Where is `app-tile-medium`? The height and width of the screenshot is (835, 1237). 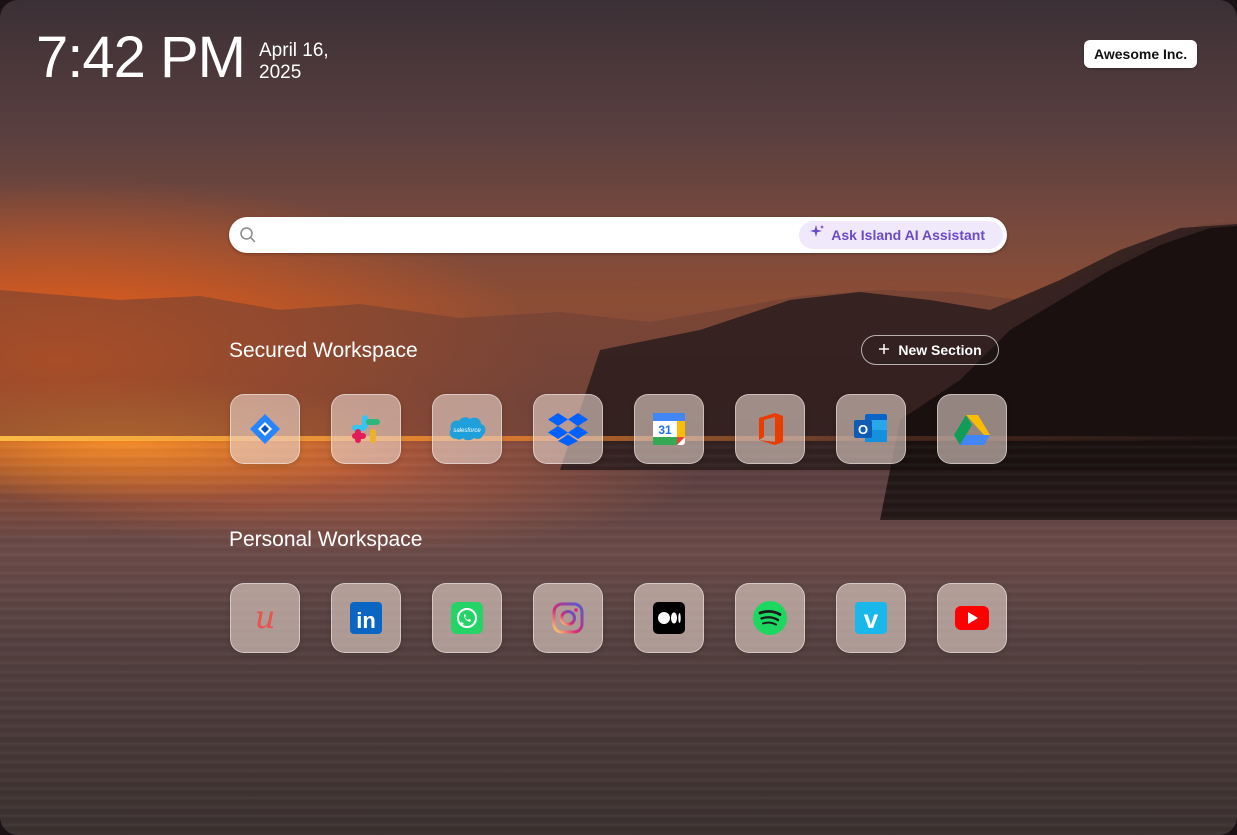
app-tile-medium is located at coordinates (669, 618).